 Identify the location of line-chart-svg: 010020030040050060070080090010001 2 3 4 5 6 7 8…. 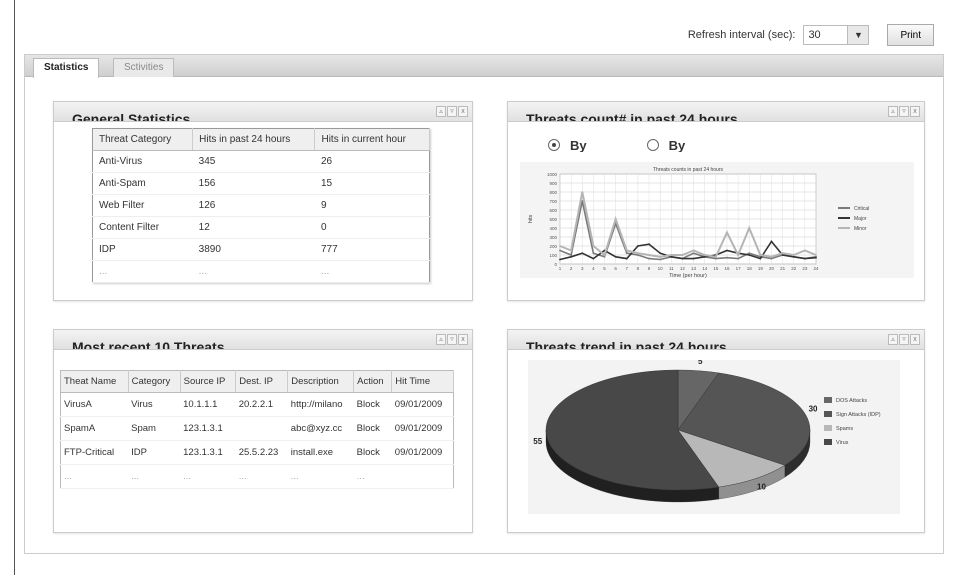
(698, 223).